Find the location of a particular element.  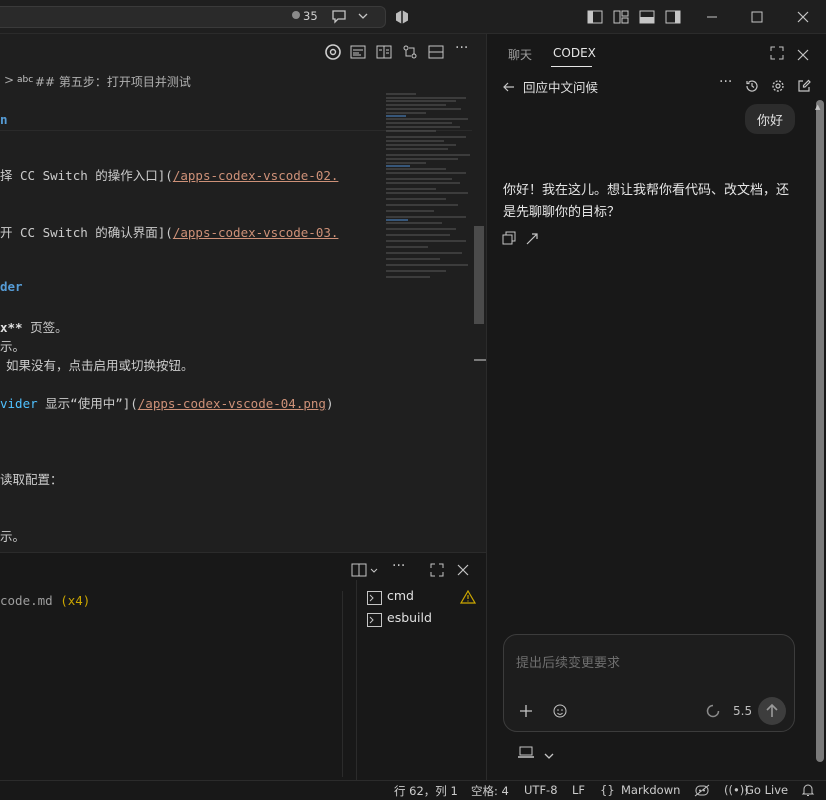

git-compare-icon is located at coordinates (410, 54).